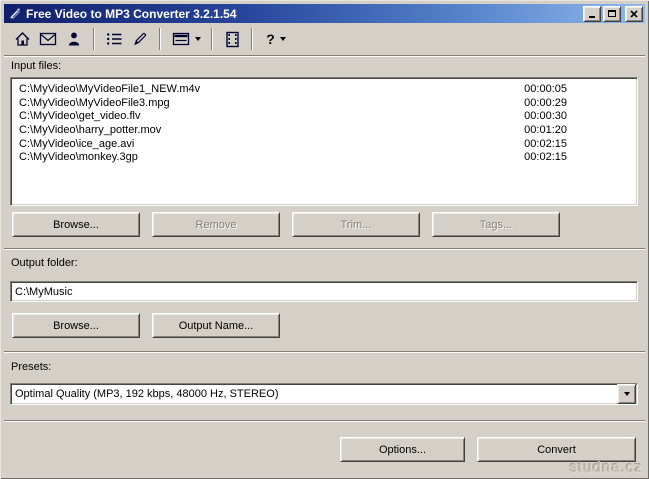 The width and height of the screenshot is (649, 479). I want to click on help-icon: ?, so click(270, 39).